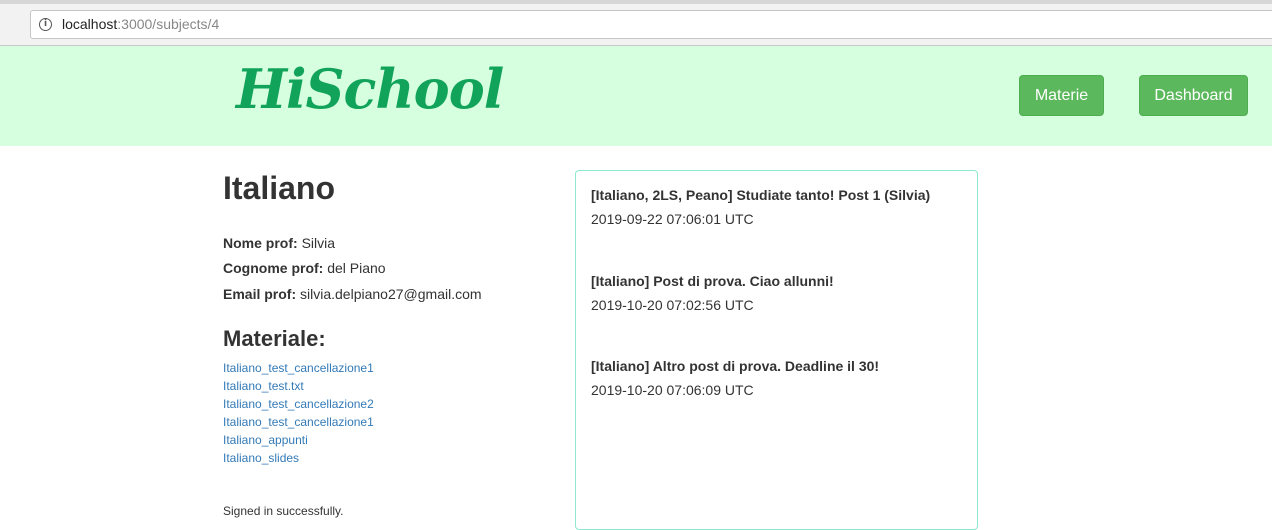  What do you see at coordinates (356, 268) in the screenshot?
I see `teacher-last-name-value: del Piano` at bounding box center [356, 268].